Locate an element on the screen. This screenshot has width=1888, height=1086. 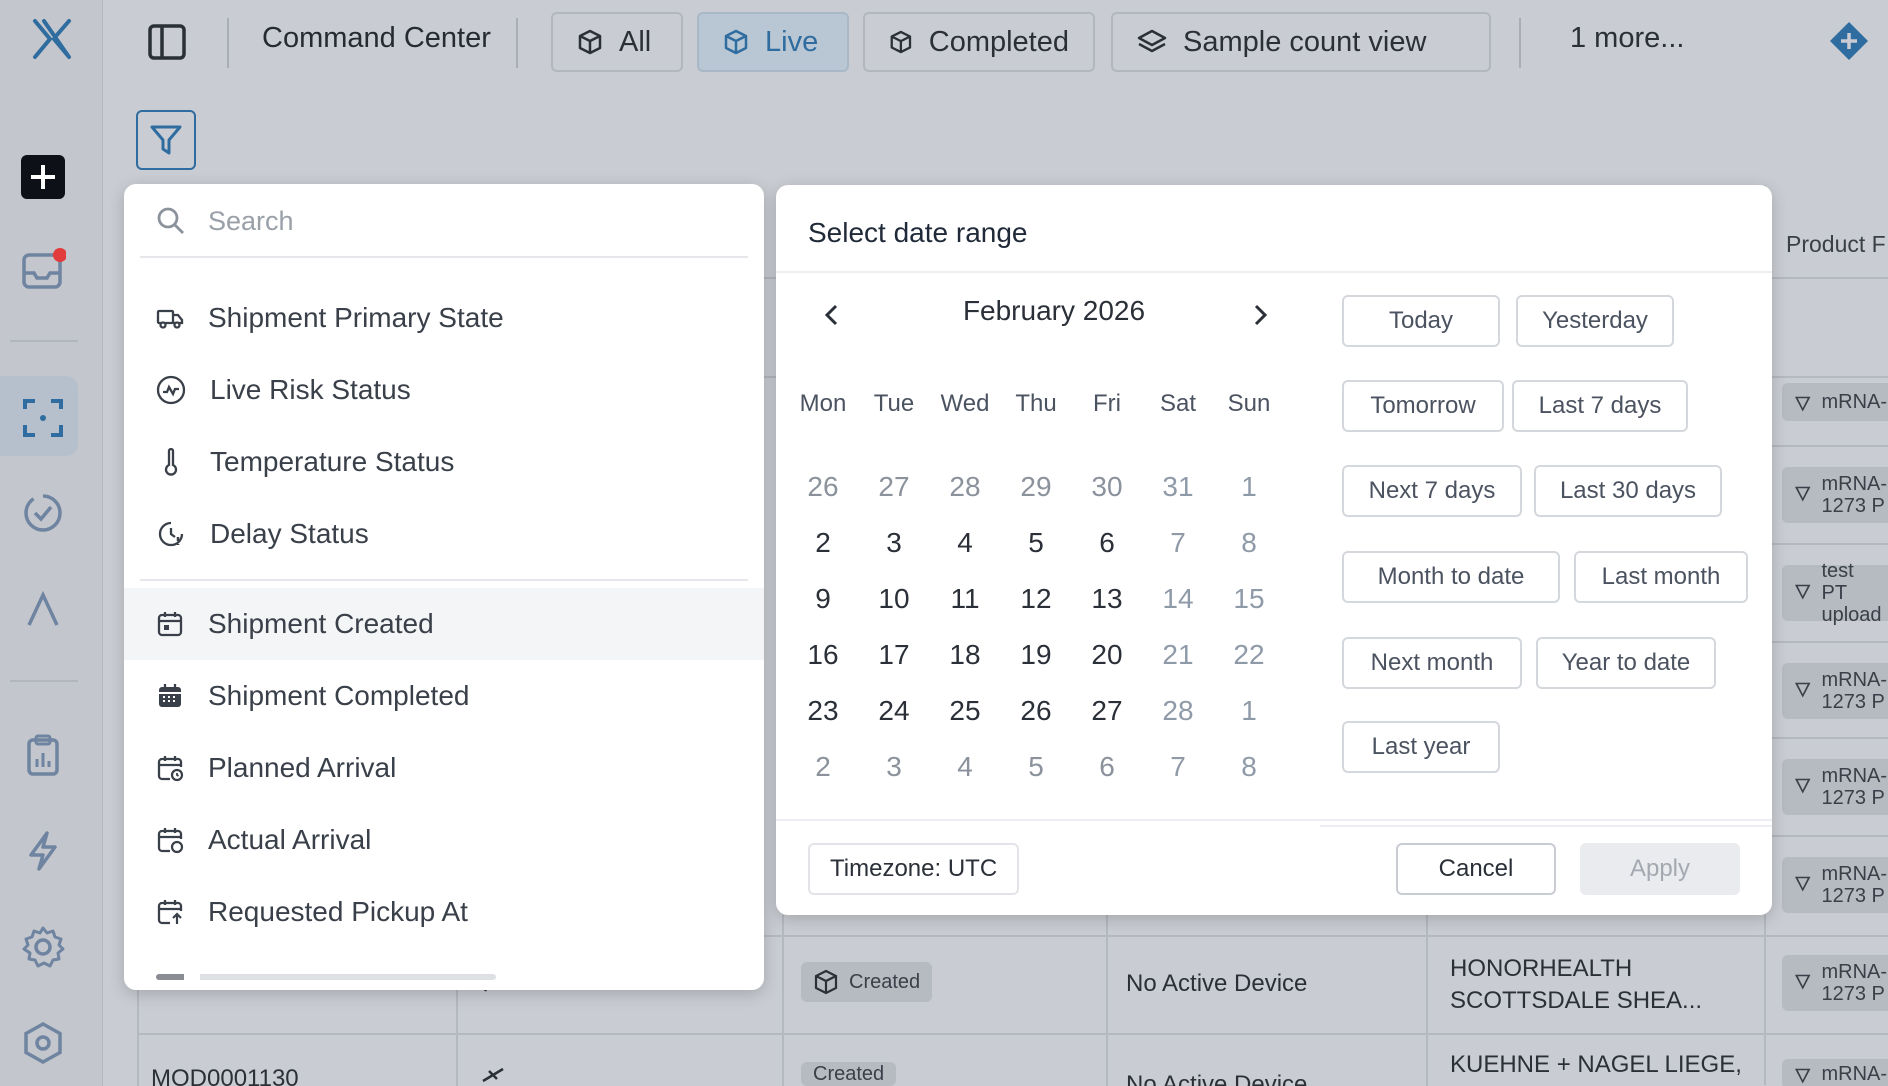
tab-live: Live is located at coordinates (773, 42).